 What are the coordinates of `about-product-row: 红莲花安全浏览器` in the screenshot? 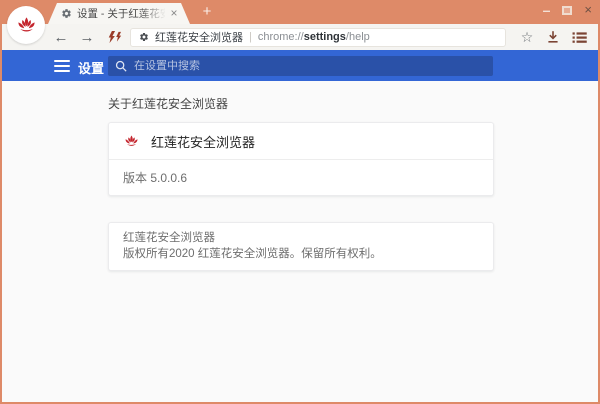 It's located at (301, 141).